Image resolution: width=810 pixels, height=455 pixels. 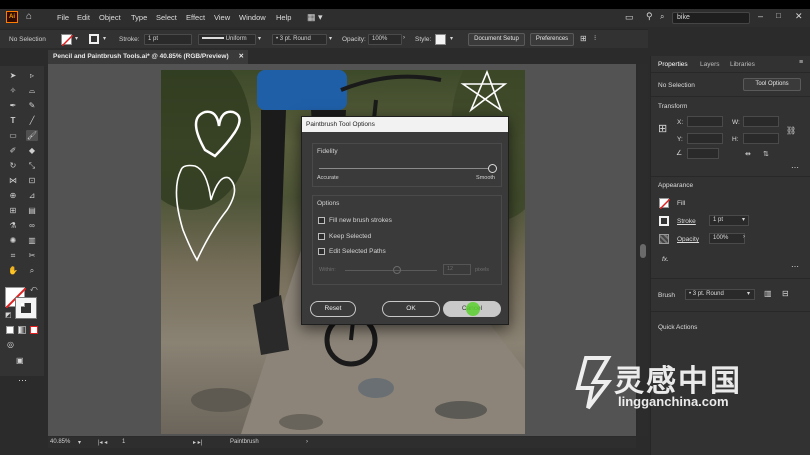 I want to click on profile-dropdown-icon: ▾, so click(x=259, y=38).